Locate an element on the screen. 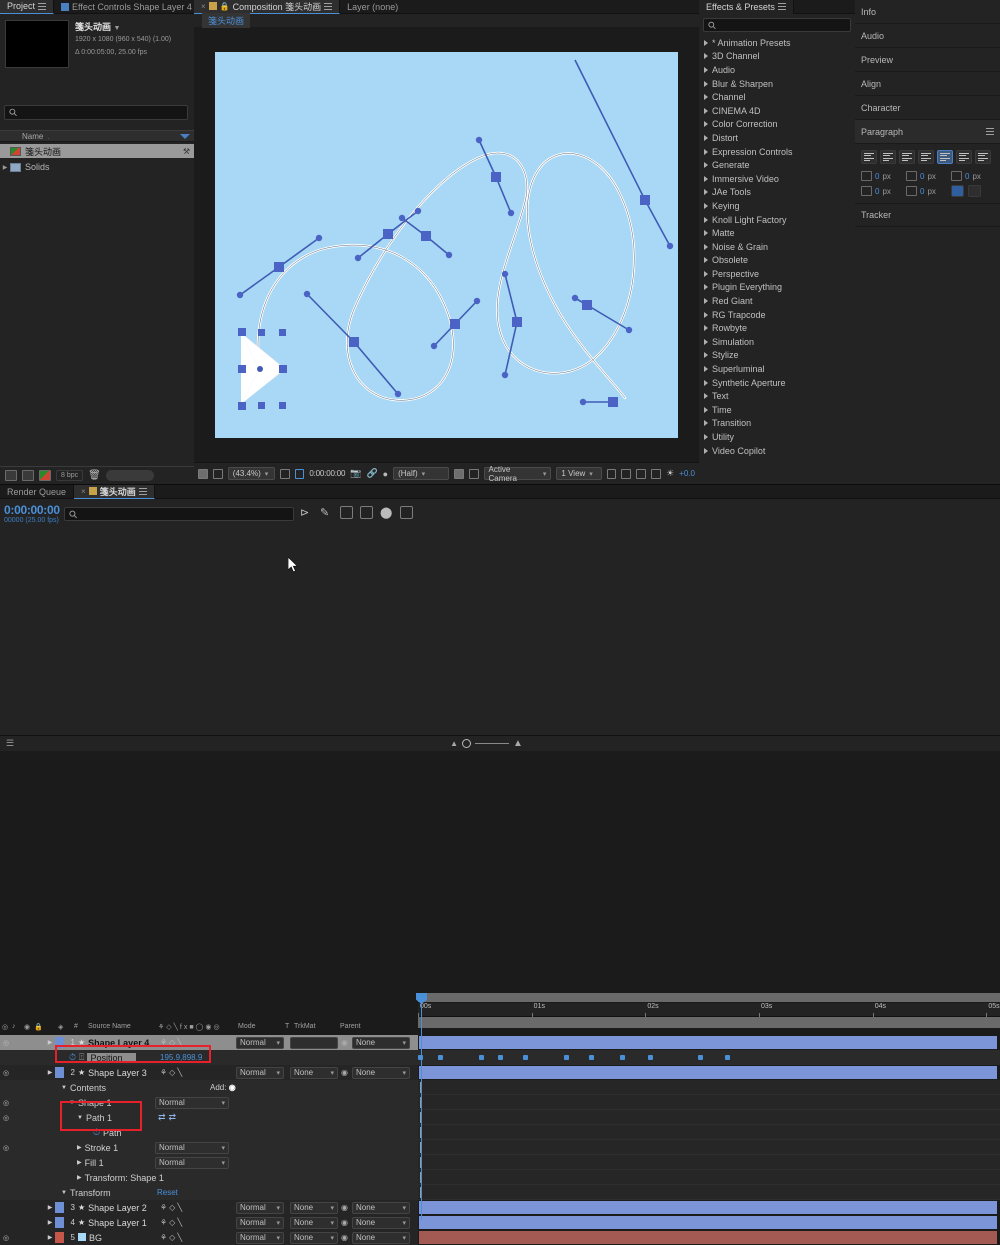 Image resolution: width=1000 pixels, height=1245 pixels. timeline-layer-row: ▶ 4 ★ Shape Layer 1 ⚘◇╲ Normal ▾ None ▾ ◉ None ▾ is located at coordinates (209, 1222).